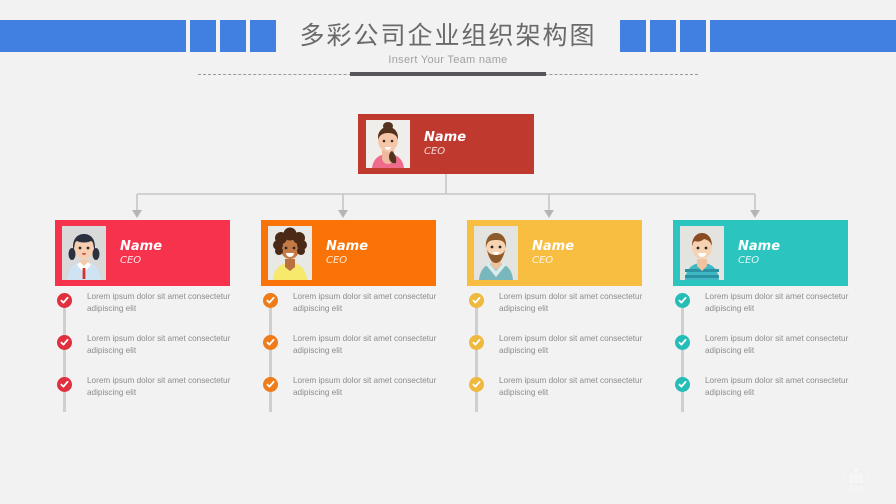 This screenshot has height=504, width=896. I want to click on org-child-card-4: Name CEO, so click(760, 253).